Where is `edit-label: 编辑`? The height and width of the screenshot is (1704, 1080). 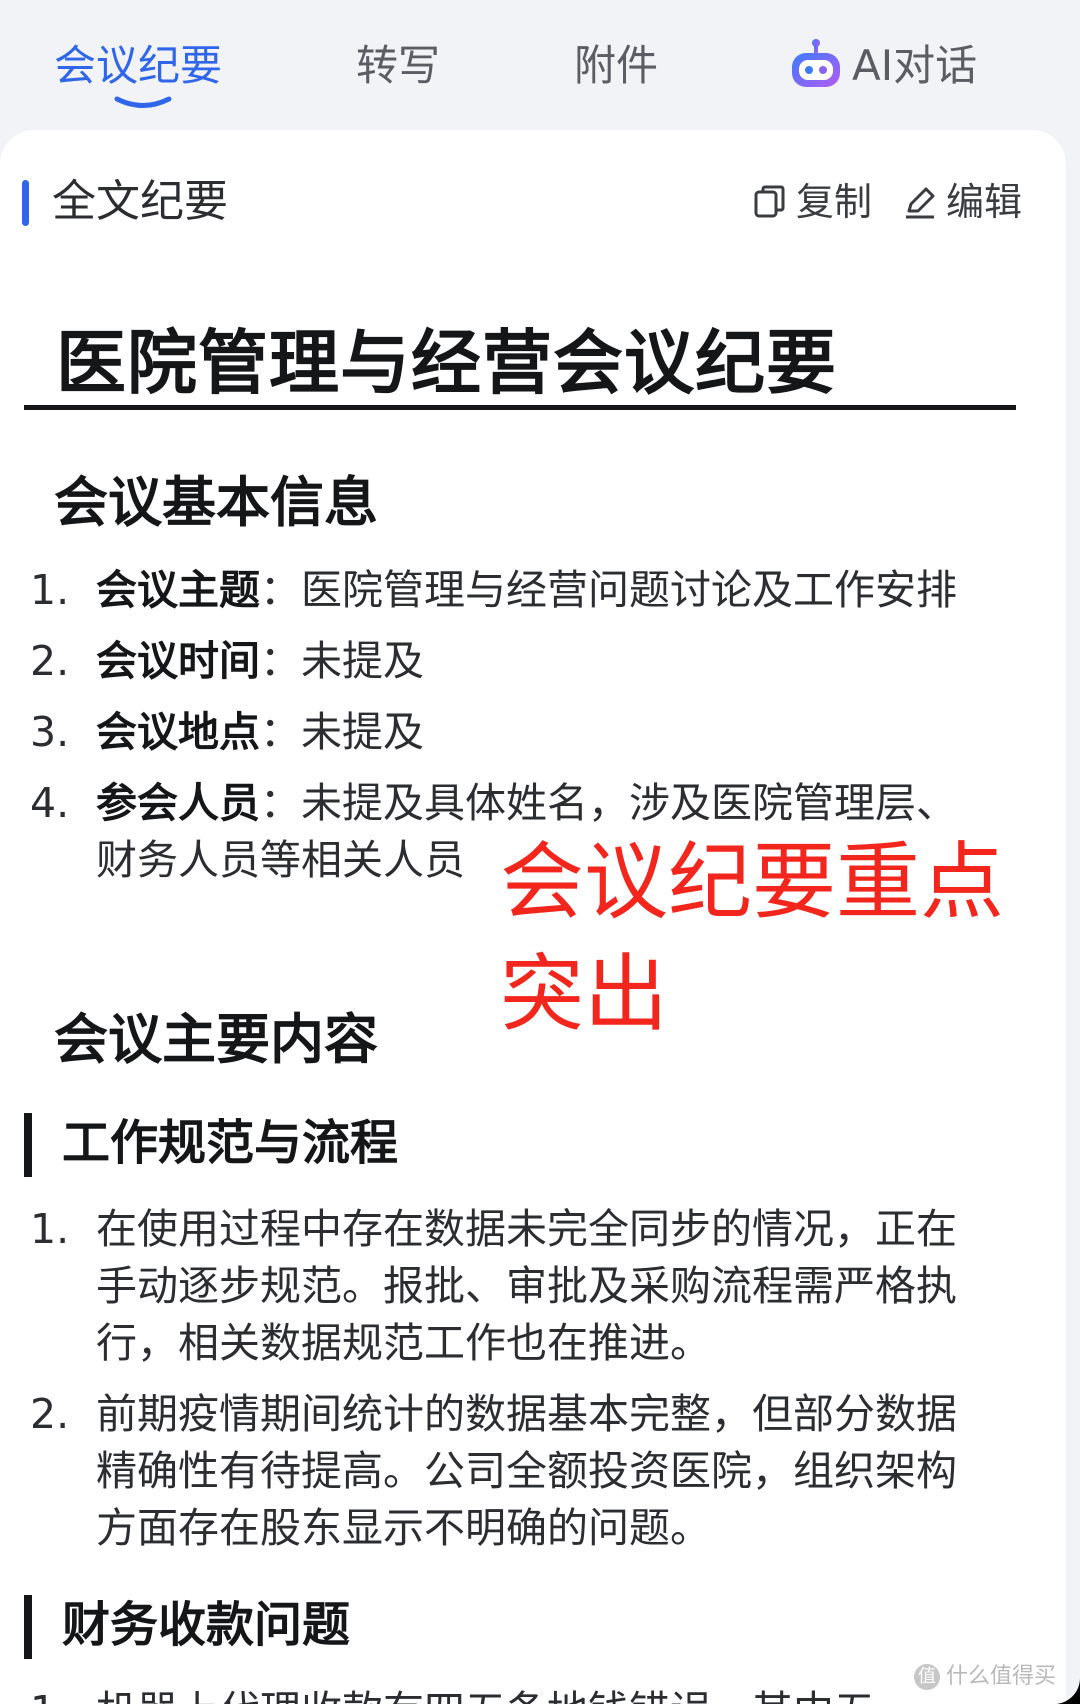 edit-label: 编辑 is located at coordinates (984, 202).